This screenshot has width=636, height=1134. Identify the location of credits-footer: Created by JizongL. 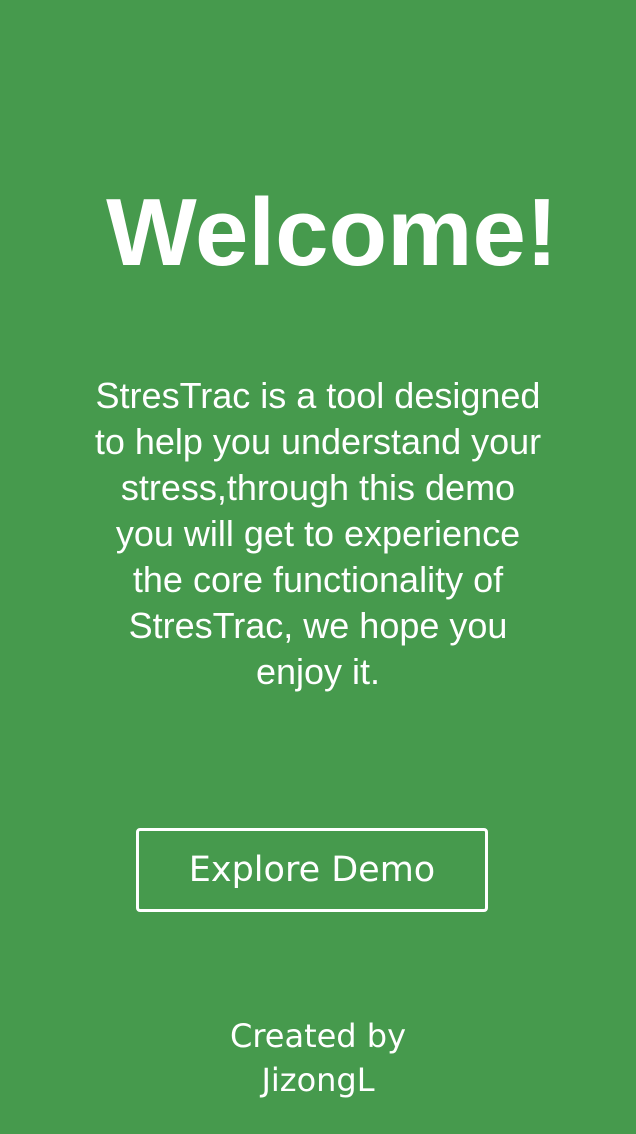
(318, 1058).